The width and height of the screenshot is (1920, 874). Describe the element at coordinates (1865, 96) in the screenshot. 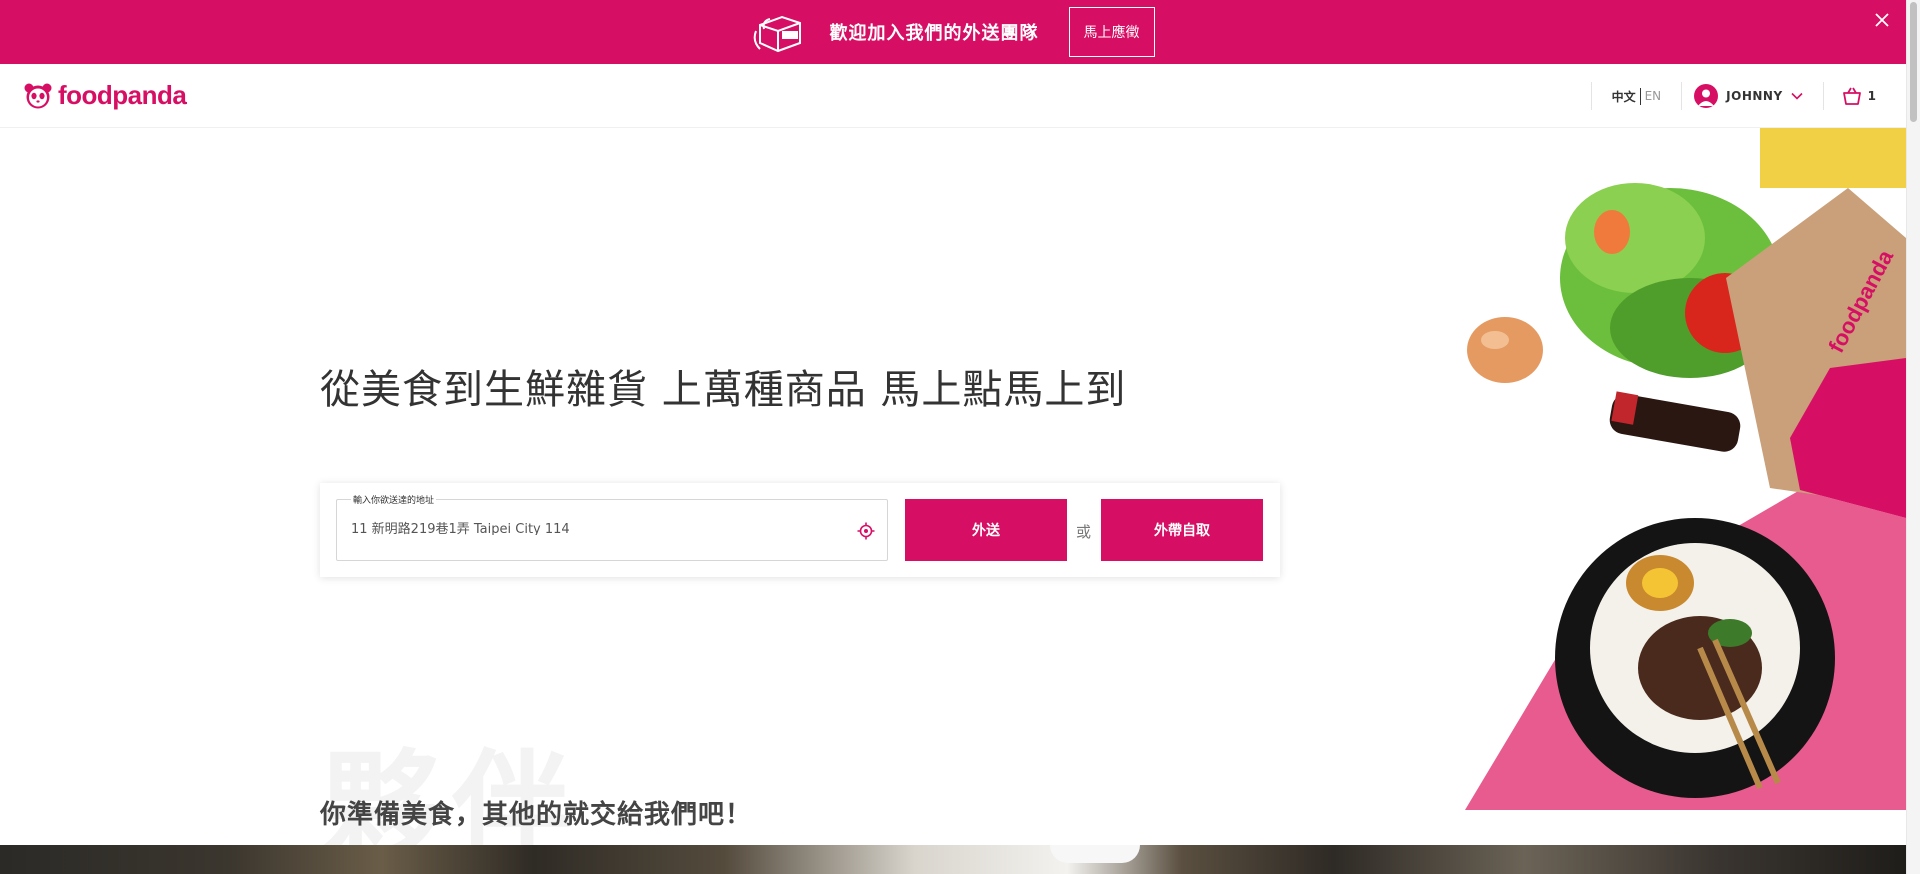

I see `cart-button: 1` at that location.